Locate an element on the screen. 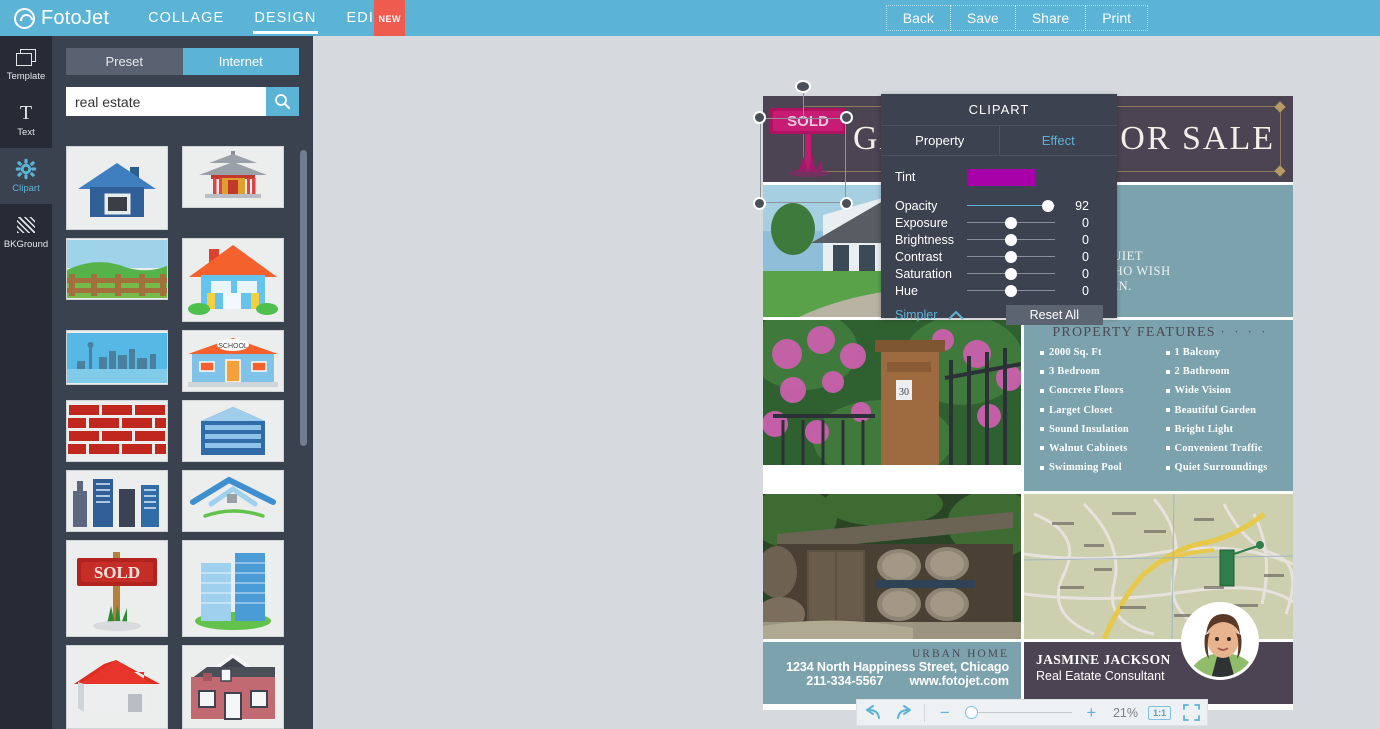 This screenshot has height=729, width=1380. brand-logo: FotoJet is located at coordinates (61, 18).